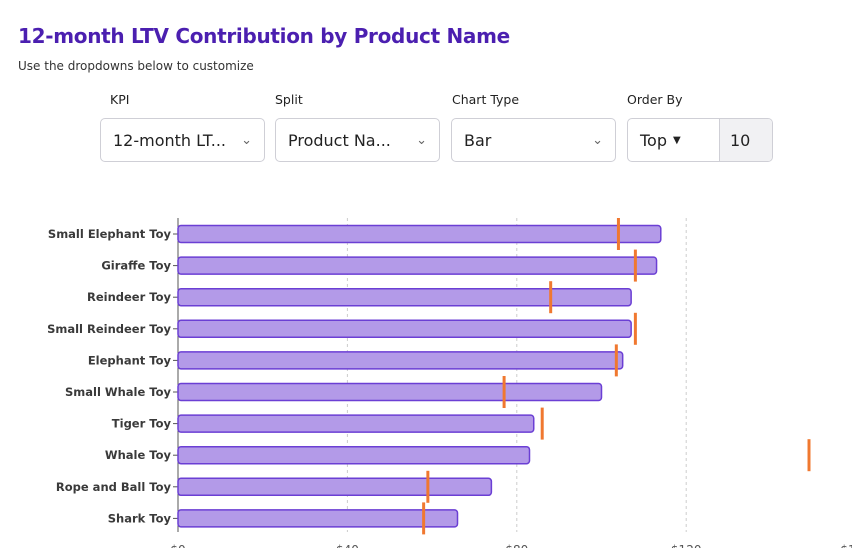 The width and height of the screenshot is (852, 548). What do you see at coordinates (129, 297) in the screenshot?
I see `category-label: Reindeer Toy` at bounding box center [129, 297].